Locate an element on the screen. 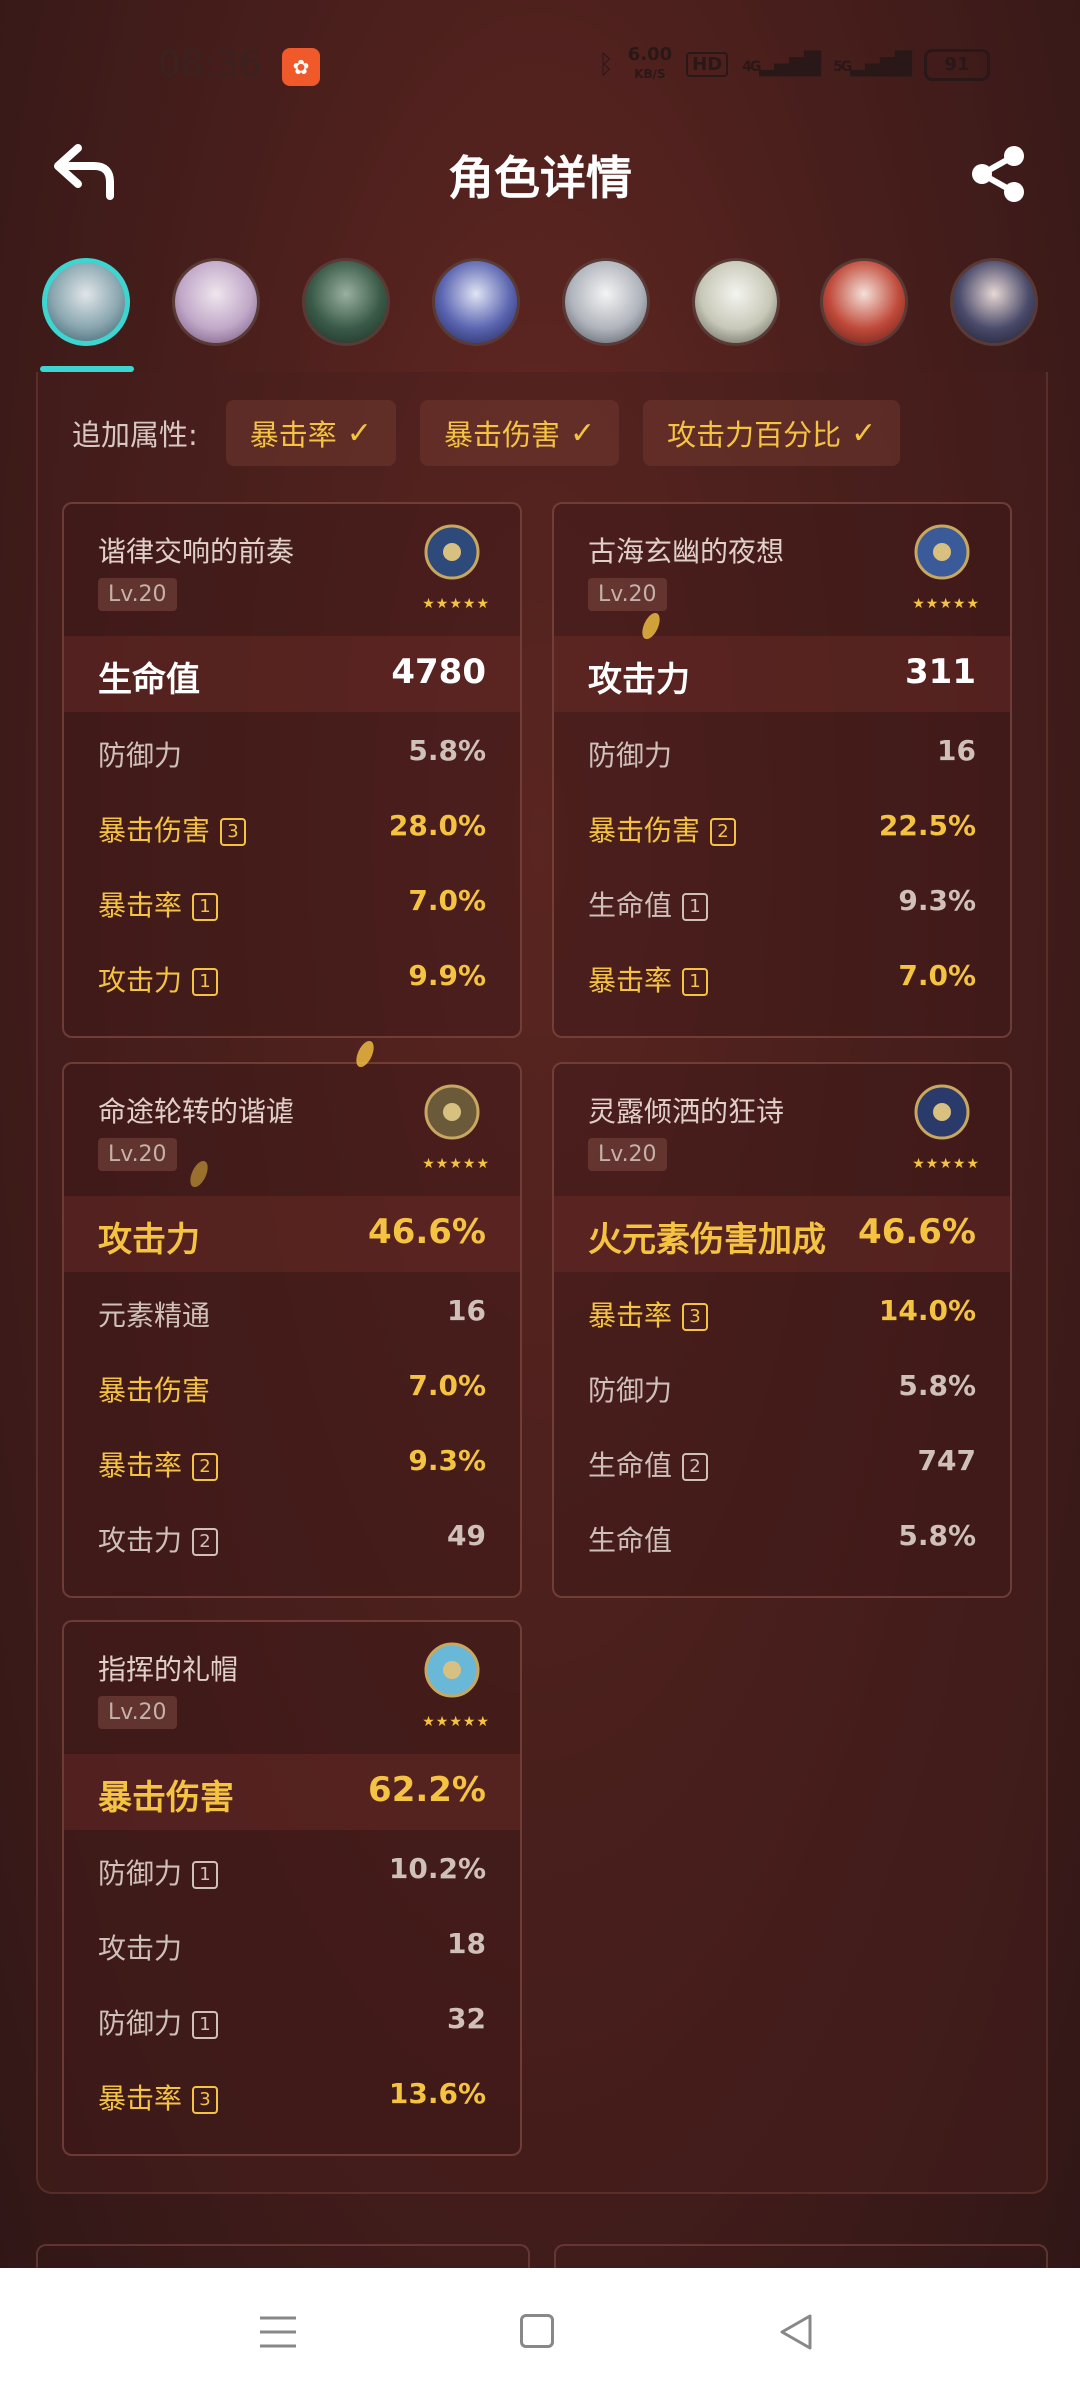 The height and width of the screenshot is (2400, 1080). chip-label: 暴击伤害 is located at coordinates (501, 435).